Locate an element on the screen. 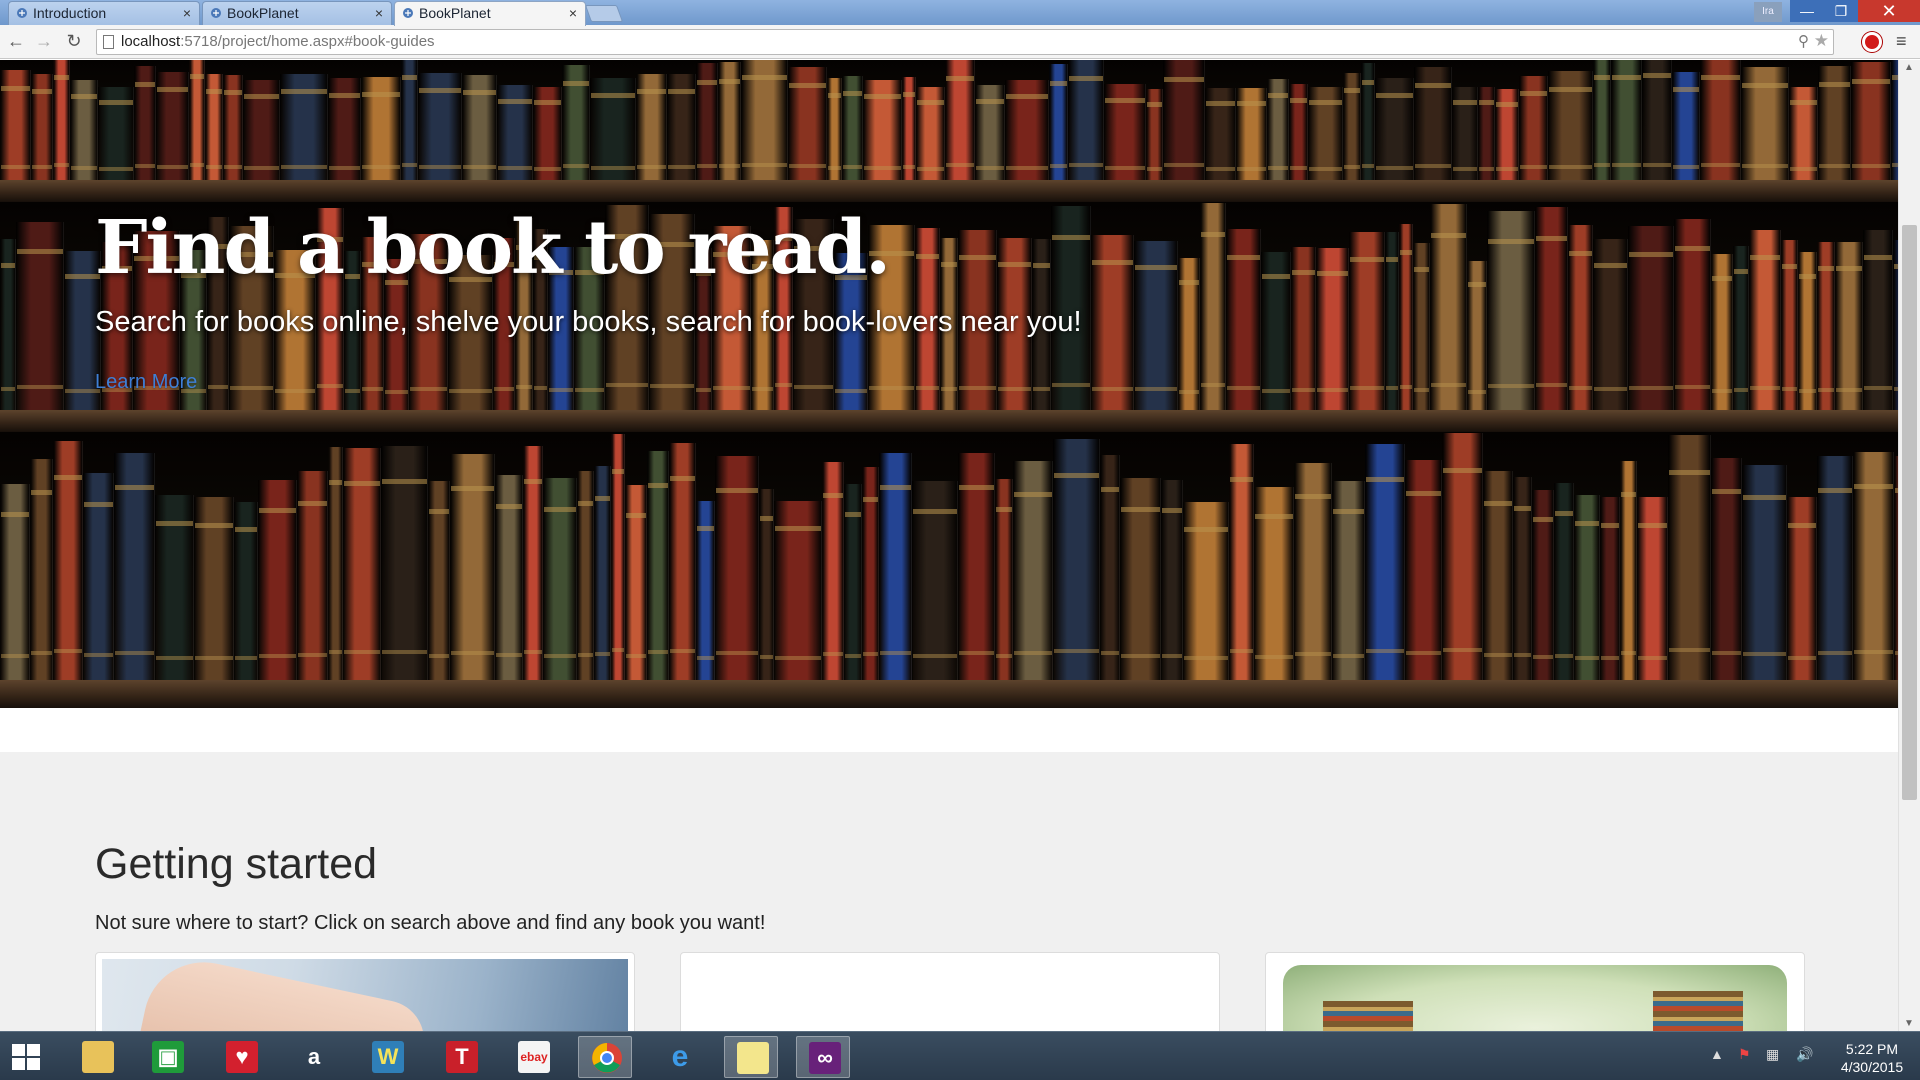 Image resolution: width=1920 pixels, height=1080 pixels. zoom-icon: ⚲ is located at coordinates (1803, 41).